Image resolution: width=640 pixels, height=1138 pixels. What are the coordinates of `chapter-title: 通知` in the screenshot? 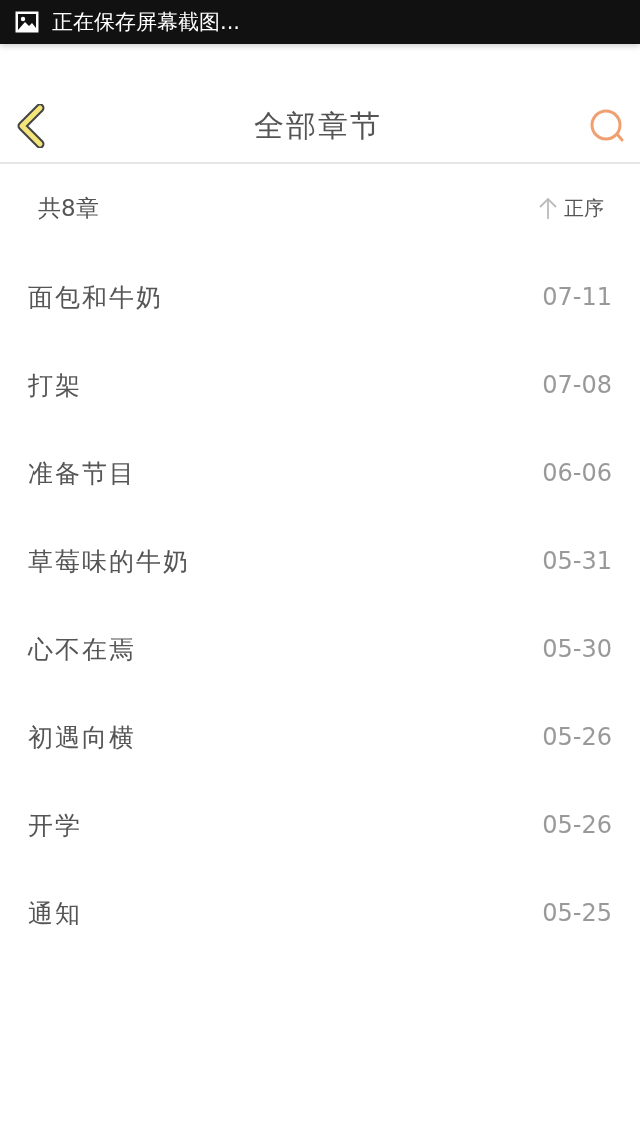 It's located at (55, 913).